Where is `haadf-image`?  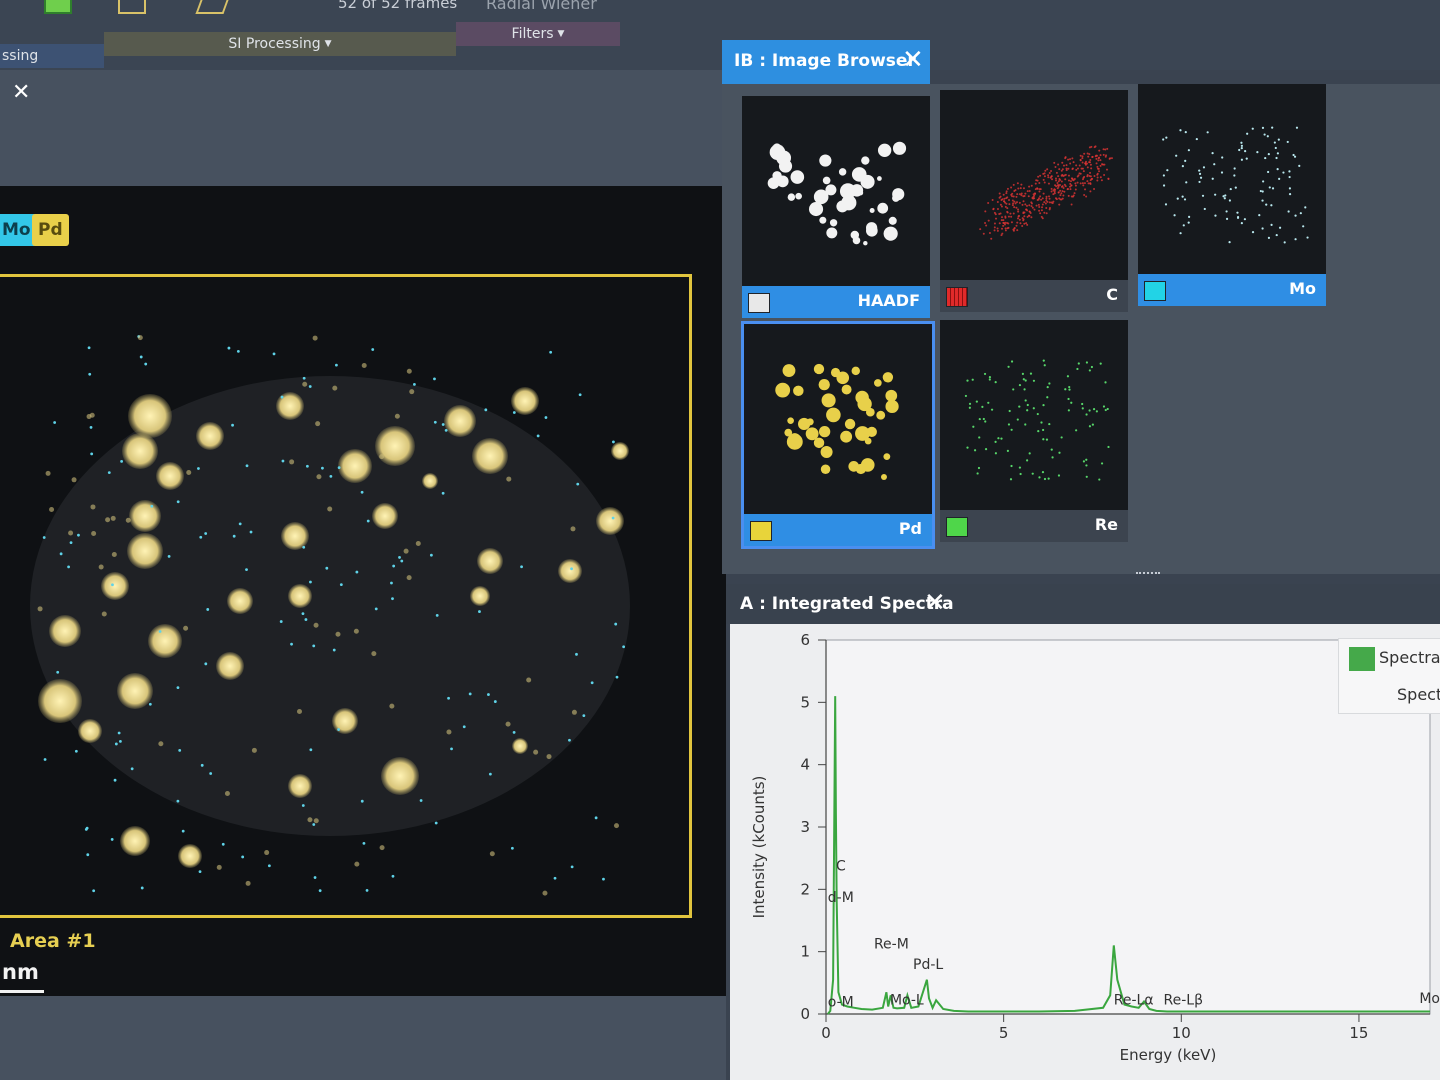
haadf-image is located at coordinates (837, 193).